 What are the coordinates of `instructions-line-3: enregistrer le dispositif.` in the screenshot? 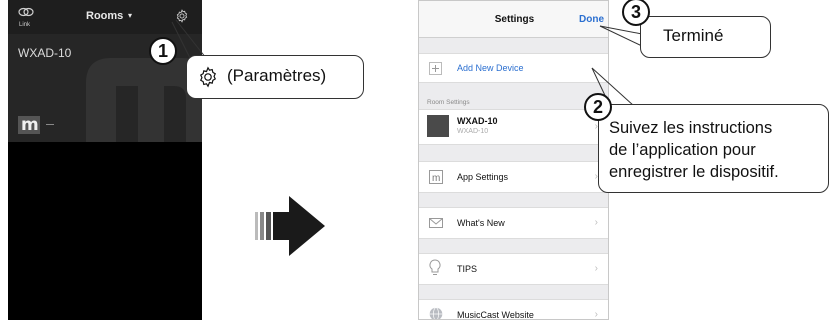 It's located at (694, 172).